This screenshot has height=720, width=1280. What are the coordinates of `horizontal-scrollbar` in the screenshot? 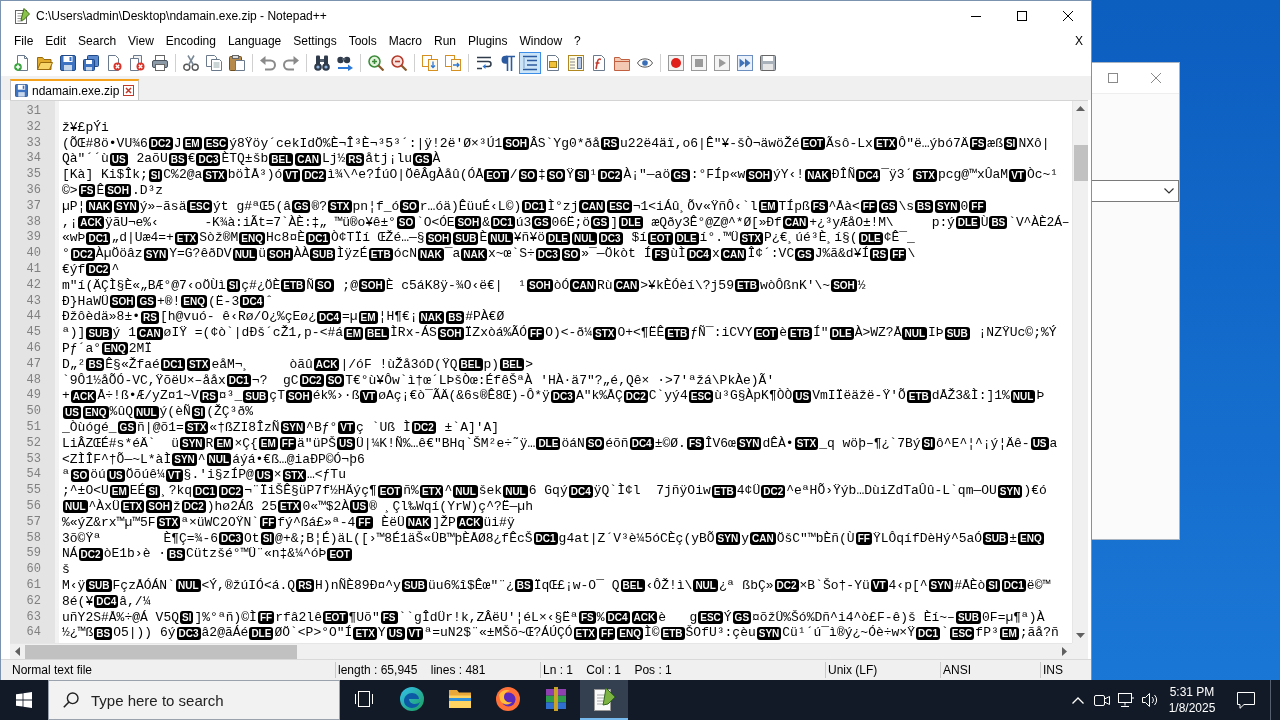 It's located at (541, 651).